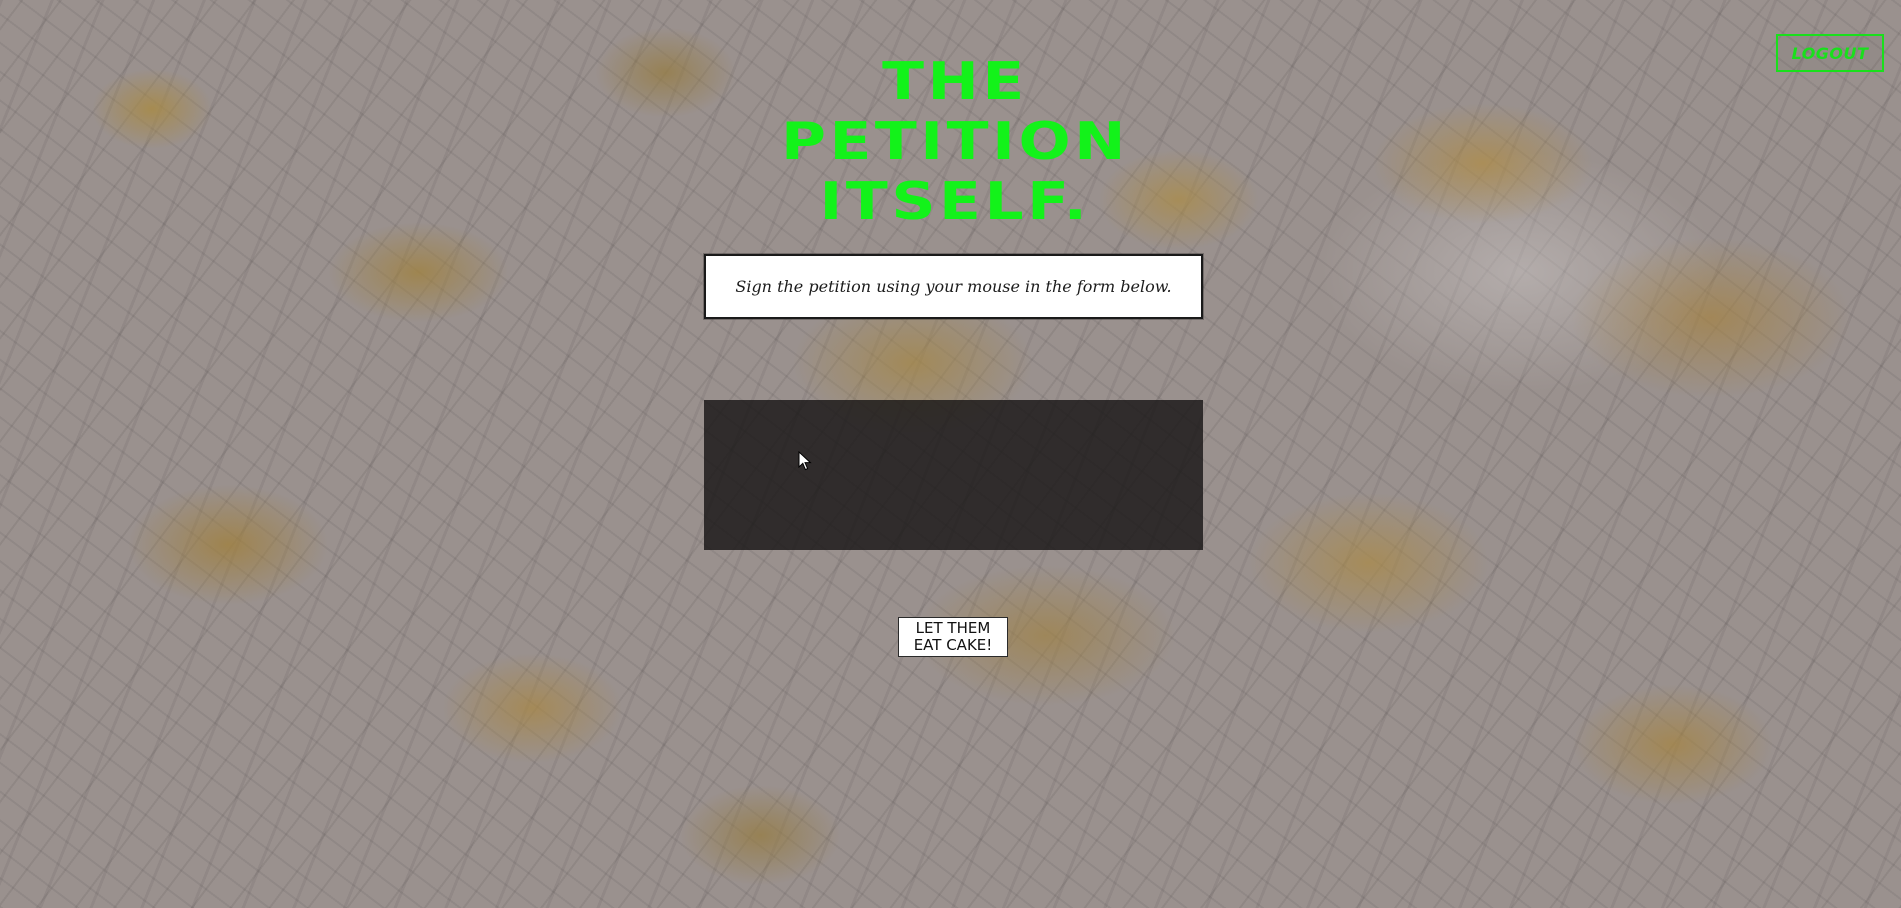  Describe the element at coordinates (953, 628) in the screenshot. I see `submit-label-line-1: LET THEM` at that location.